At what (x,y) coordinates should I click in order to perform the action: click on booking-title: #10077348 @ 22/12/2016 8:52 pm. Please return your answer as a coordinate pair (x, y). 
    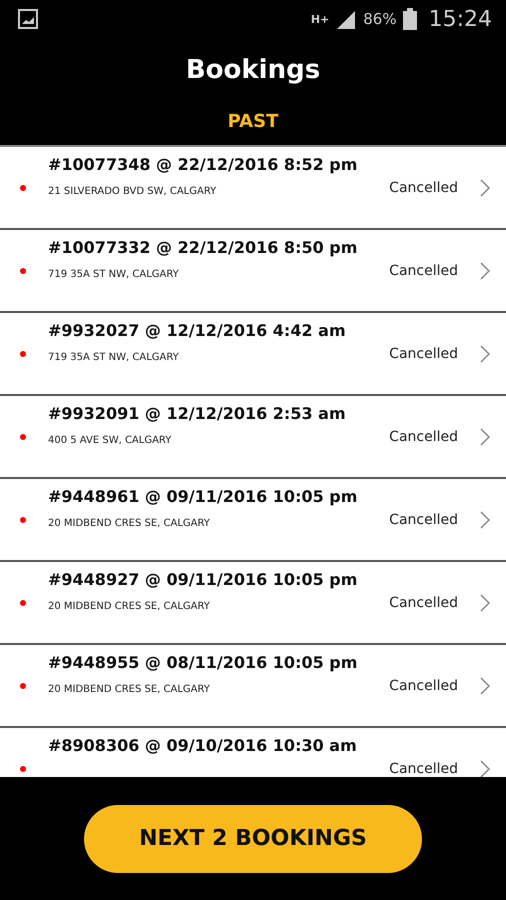
    Looking at the image, I should click on (203, 164).